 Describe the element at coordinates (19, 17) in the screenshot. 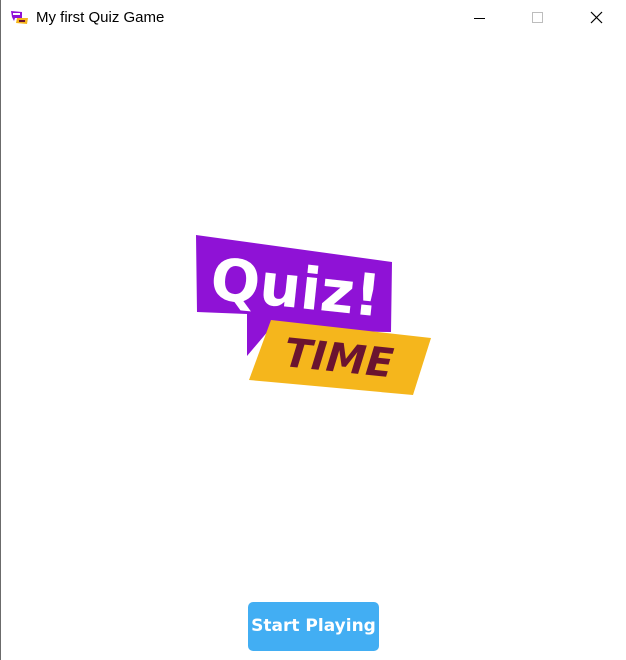

I see `app-icon` at that location.